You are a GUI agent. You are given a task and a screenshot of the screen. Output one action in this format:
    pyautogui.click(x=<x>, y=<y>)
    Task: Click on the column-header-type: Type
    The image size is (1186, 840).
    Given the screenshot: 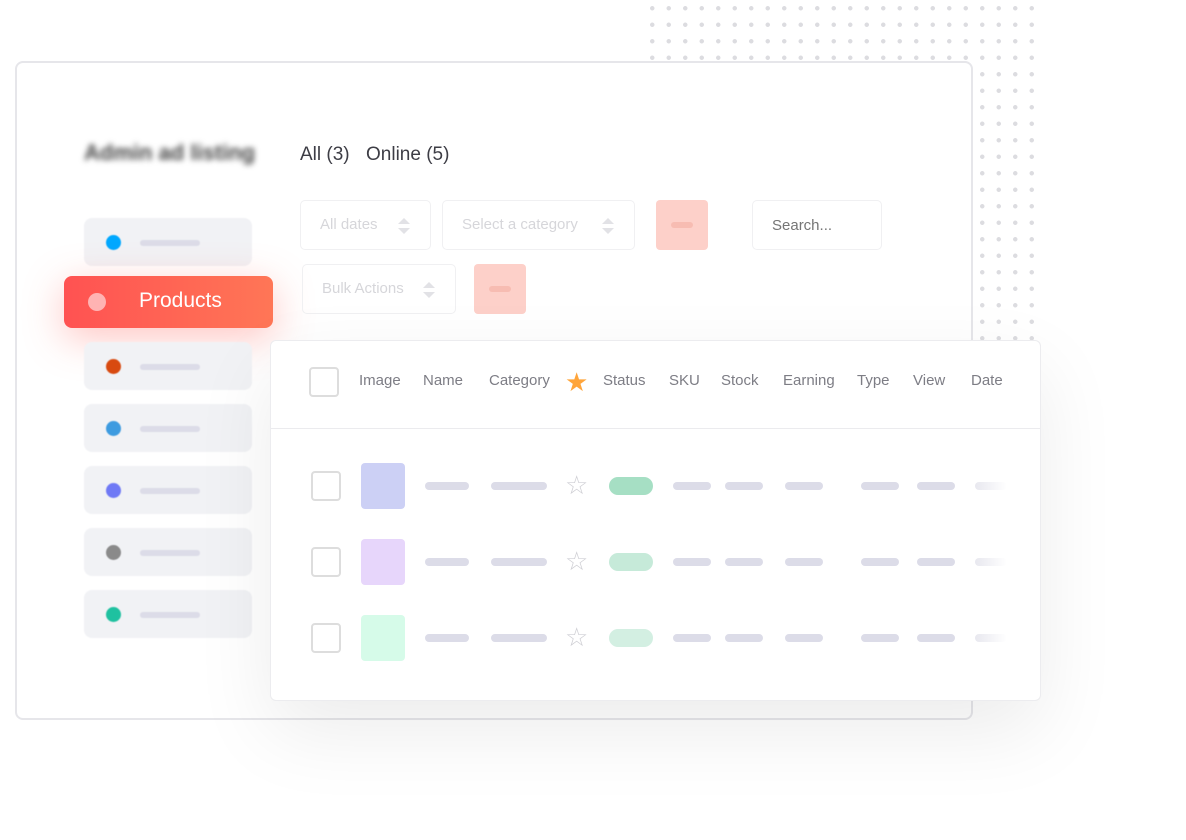 What is the action you would take?
    pyautogui.click(x=873, y=380)
    